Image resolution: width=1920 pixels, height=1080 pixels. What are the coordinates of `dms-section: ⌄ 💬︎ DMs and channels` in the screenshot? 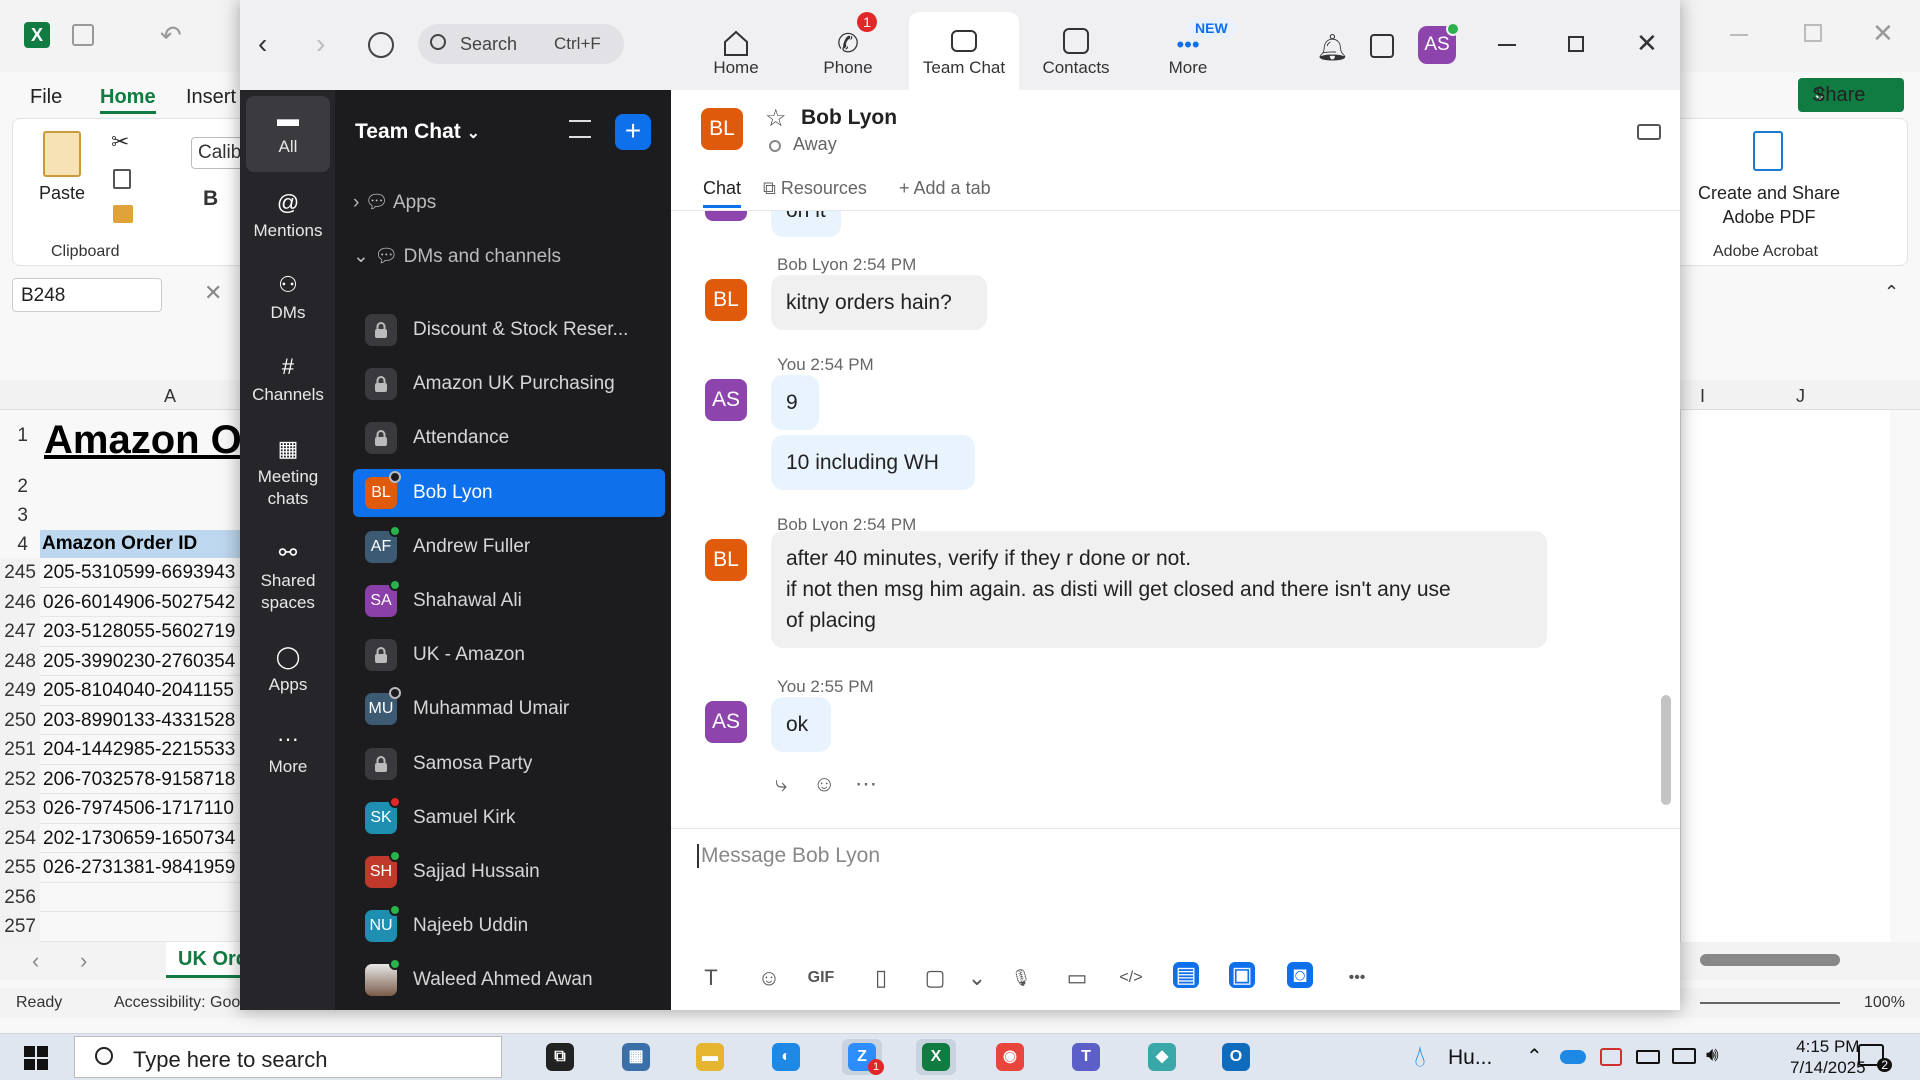 It's located at (457, 256).